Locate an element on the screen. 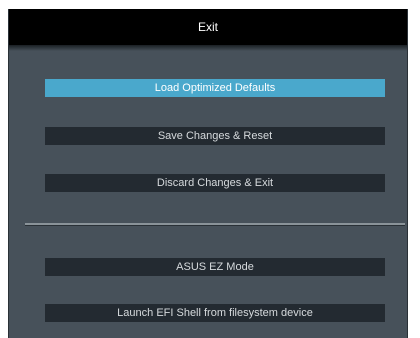  title-shadow is located at coordinates (208, 48).